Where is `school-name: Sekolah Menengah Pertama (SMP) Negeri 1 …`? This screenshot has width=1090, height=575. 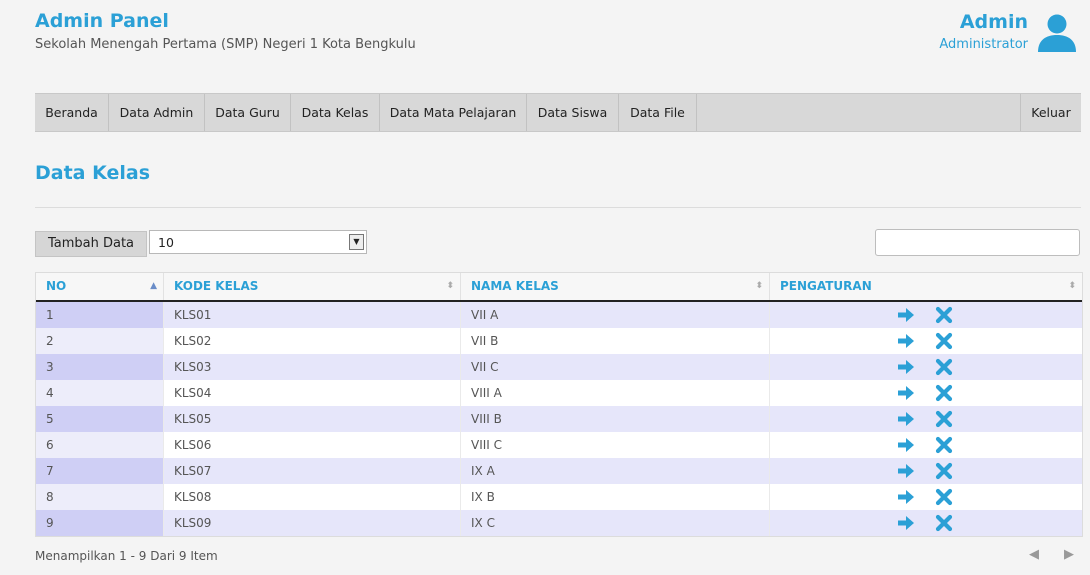 school-name: Sekolah Menengah Pertama (SMP) Negeri 1 … is located at coordinates (225, 44).